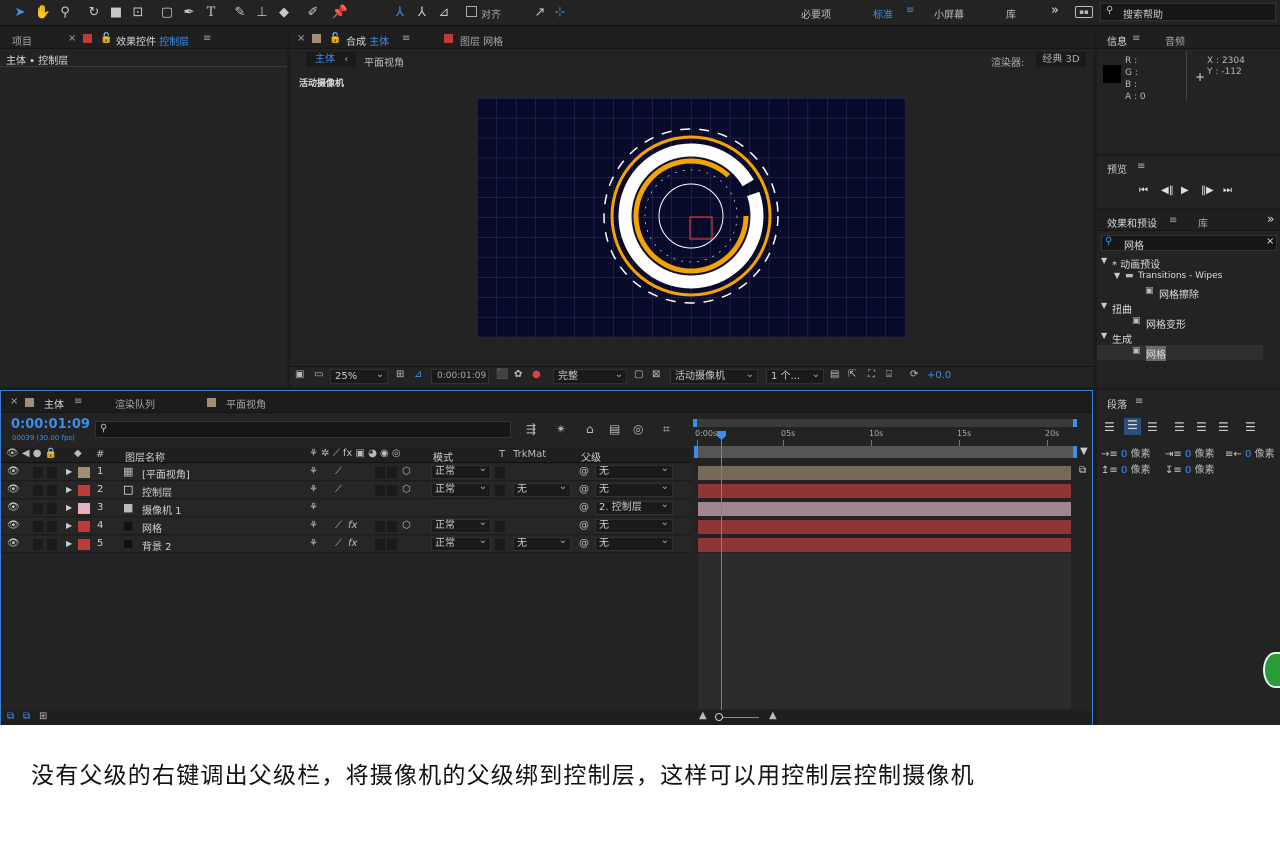 The image size is (1280, 861). Describe the element at coordinates (939, 375) in the screenshot. I see `exposure-value: +0.0` at that location.